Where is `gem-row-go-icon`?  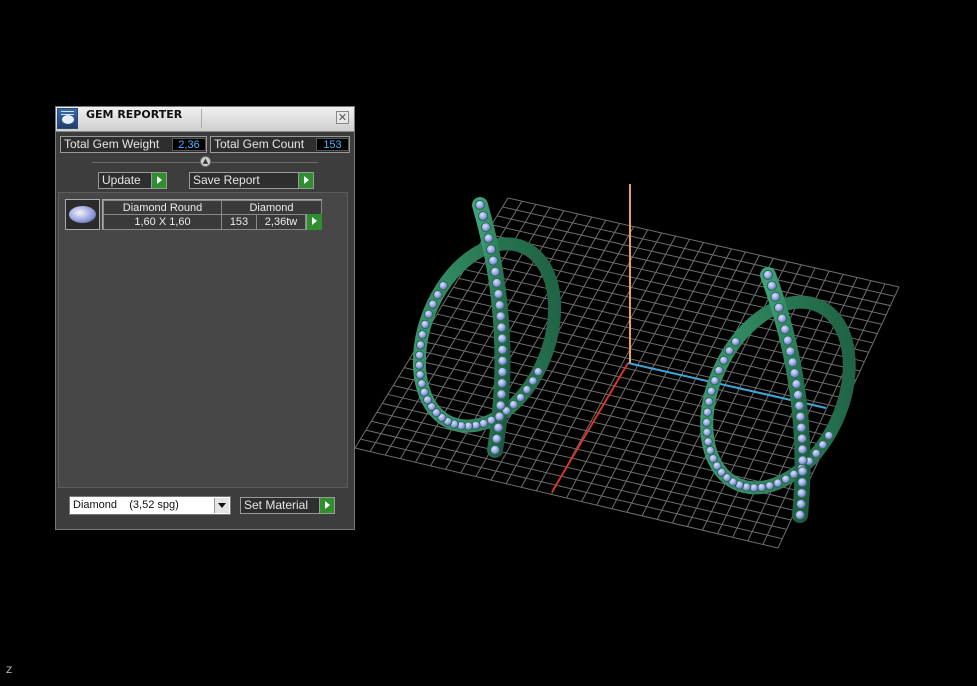 gem-row-go-icon is located at coordinates (314, 222).